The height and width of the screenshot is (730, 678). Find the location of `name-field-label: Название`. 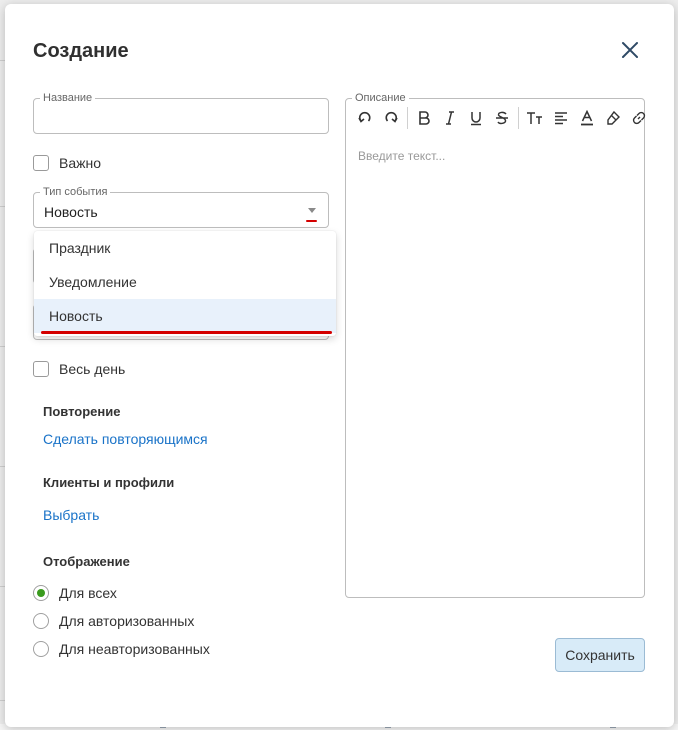

name-field-label: Название is located at coordinates (68, 98).